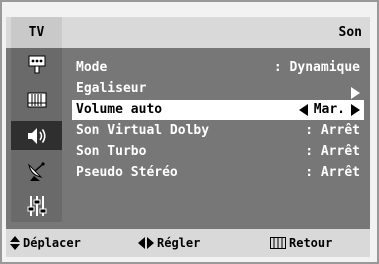 This screenshot has width=379, height=264. Describe the element at coordinates (52, 243) in the screenshot. I see `help-move-label: Déplacer` at that location.